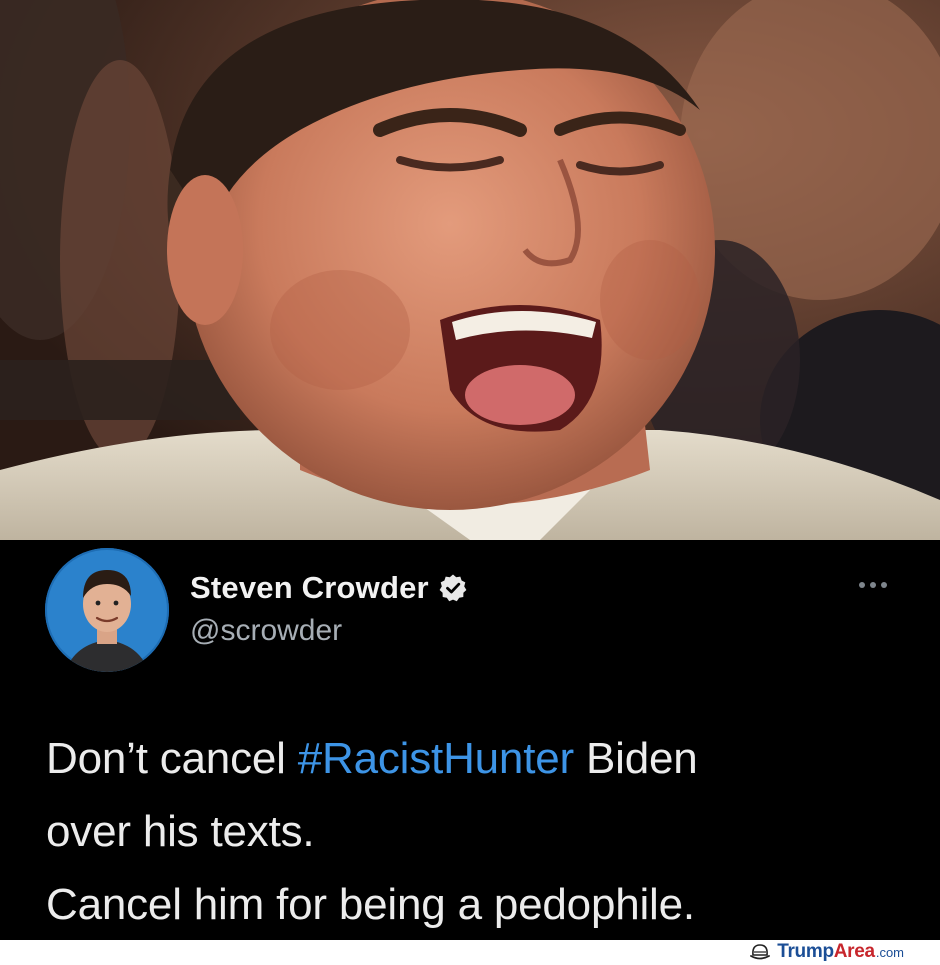 The height and width of the screenshot is (965, 940). What do you see at coordinates (889, 952) in the screenshot?
I see `watermark-text-domain: .com` at bounding box center [889, 952].